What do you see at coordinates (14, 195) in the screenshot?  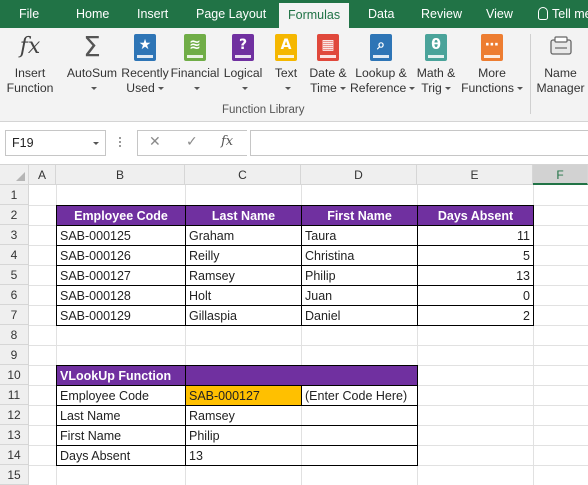 I see `row-header-1: 1` at bounding box center [14, 195].